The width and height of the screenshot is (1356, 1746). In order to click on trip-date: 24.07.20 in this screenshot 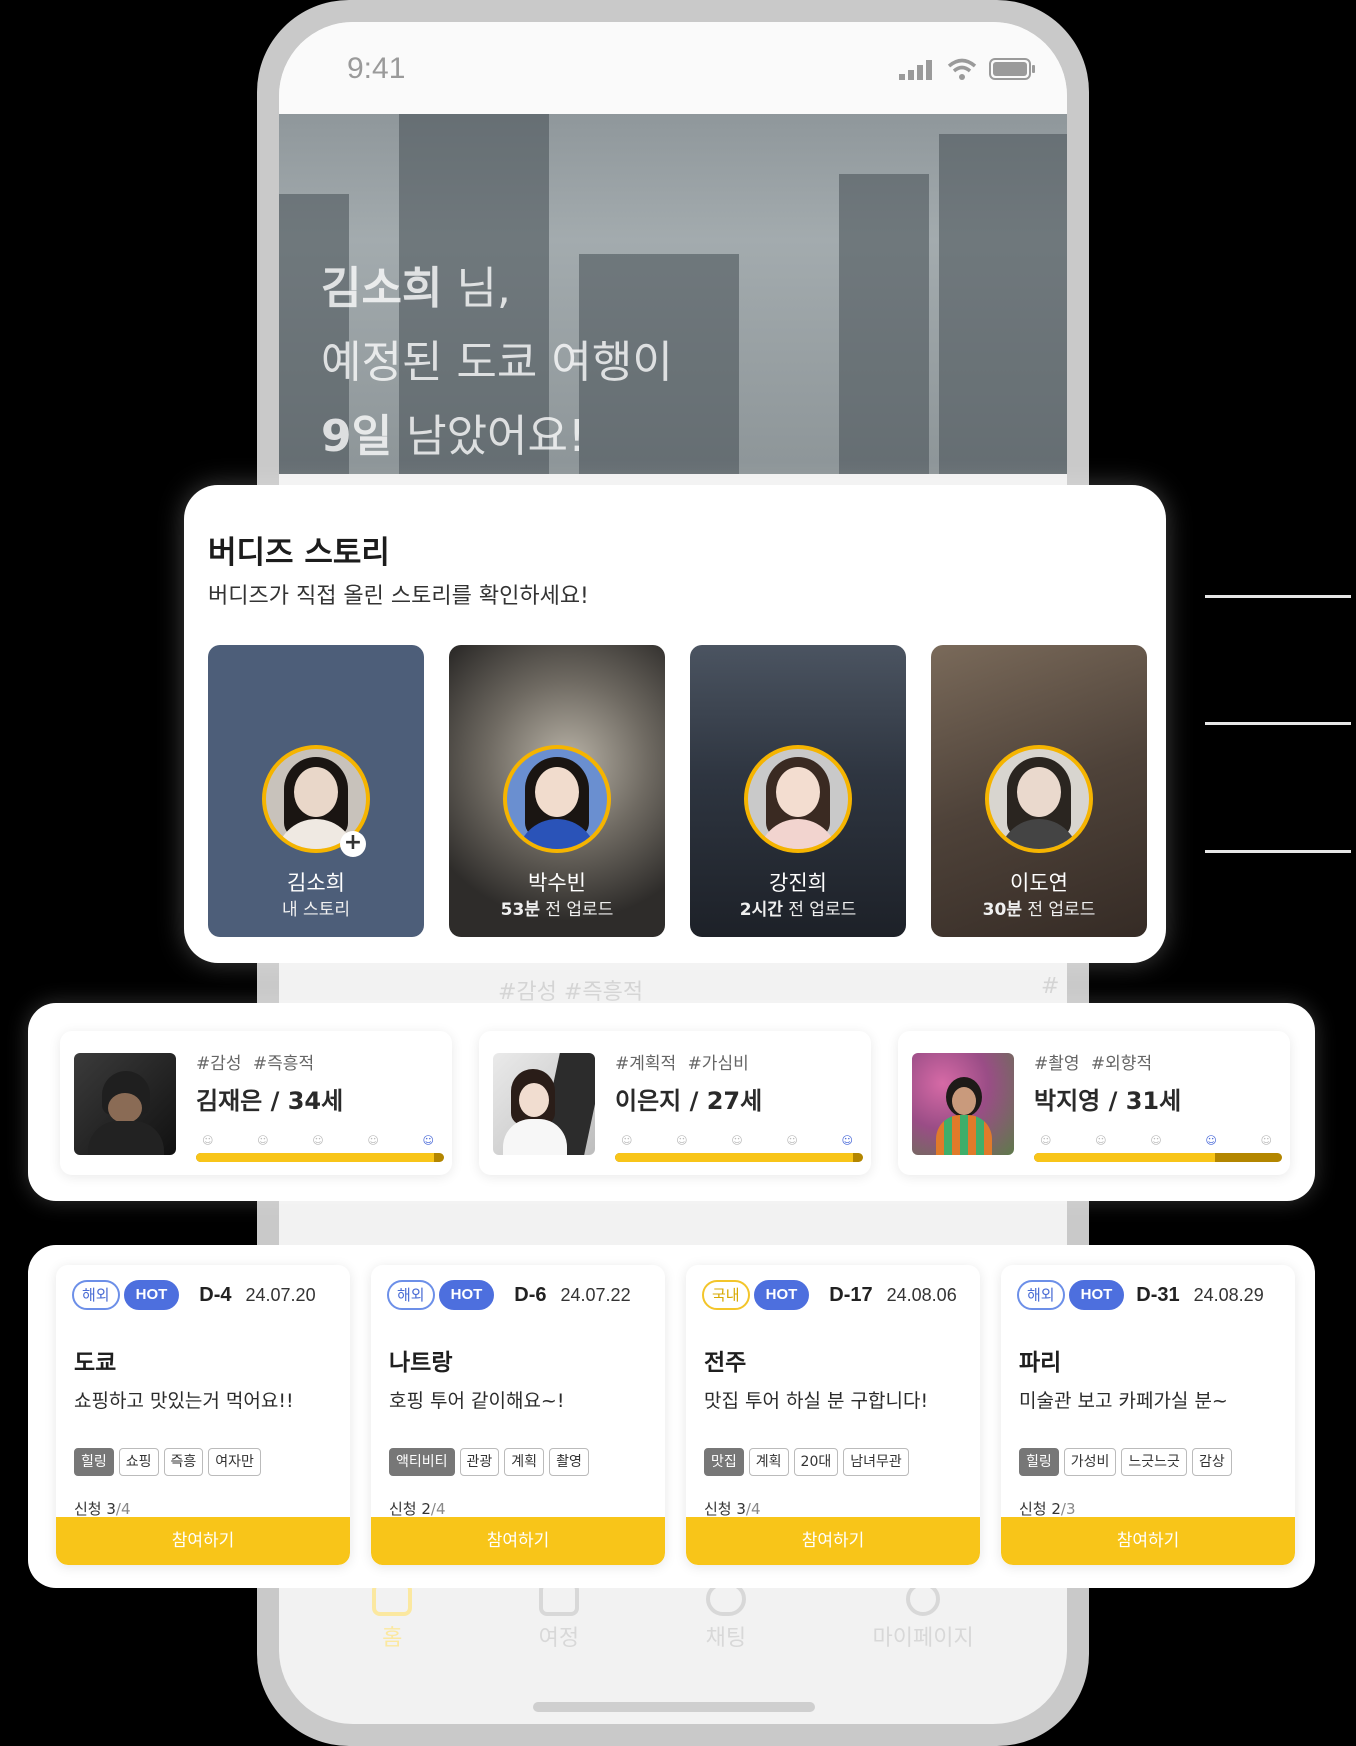, I will do `click(280, 1294)`.